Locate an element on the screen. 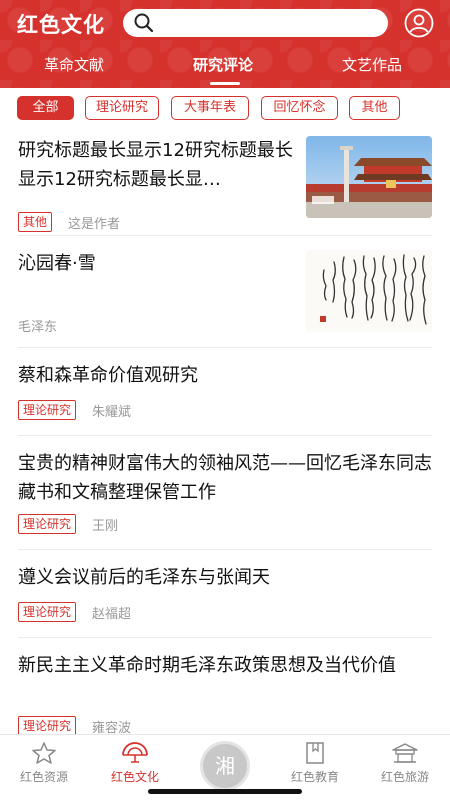 This screenshot has height=800, width=450. article-title: 宝贵的精神财富伟大的领袖风范——回忆毛泽东同志藏书和文稿整理保管工作 is located at coordinates (225, 478).